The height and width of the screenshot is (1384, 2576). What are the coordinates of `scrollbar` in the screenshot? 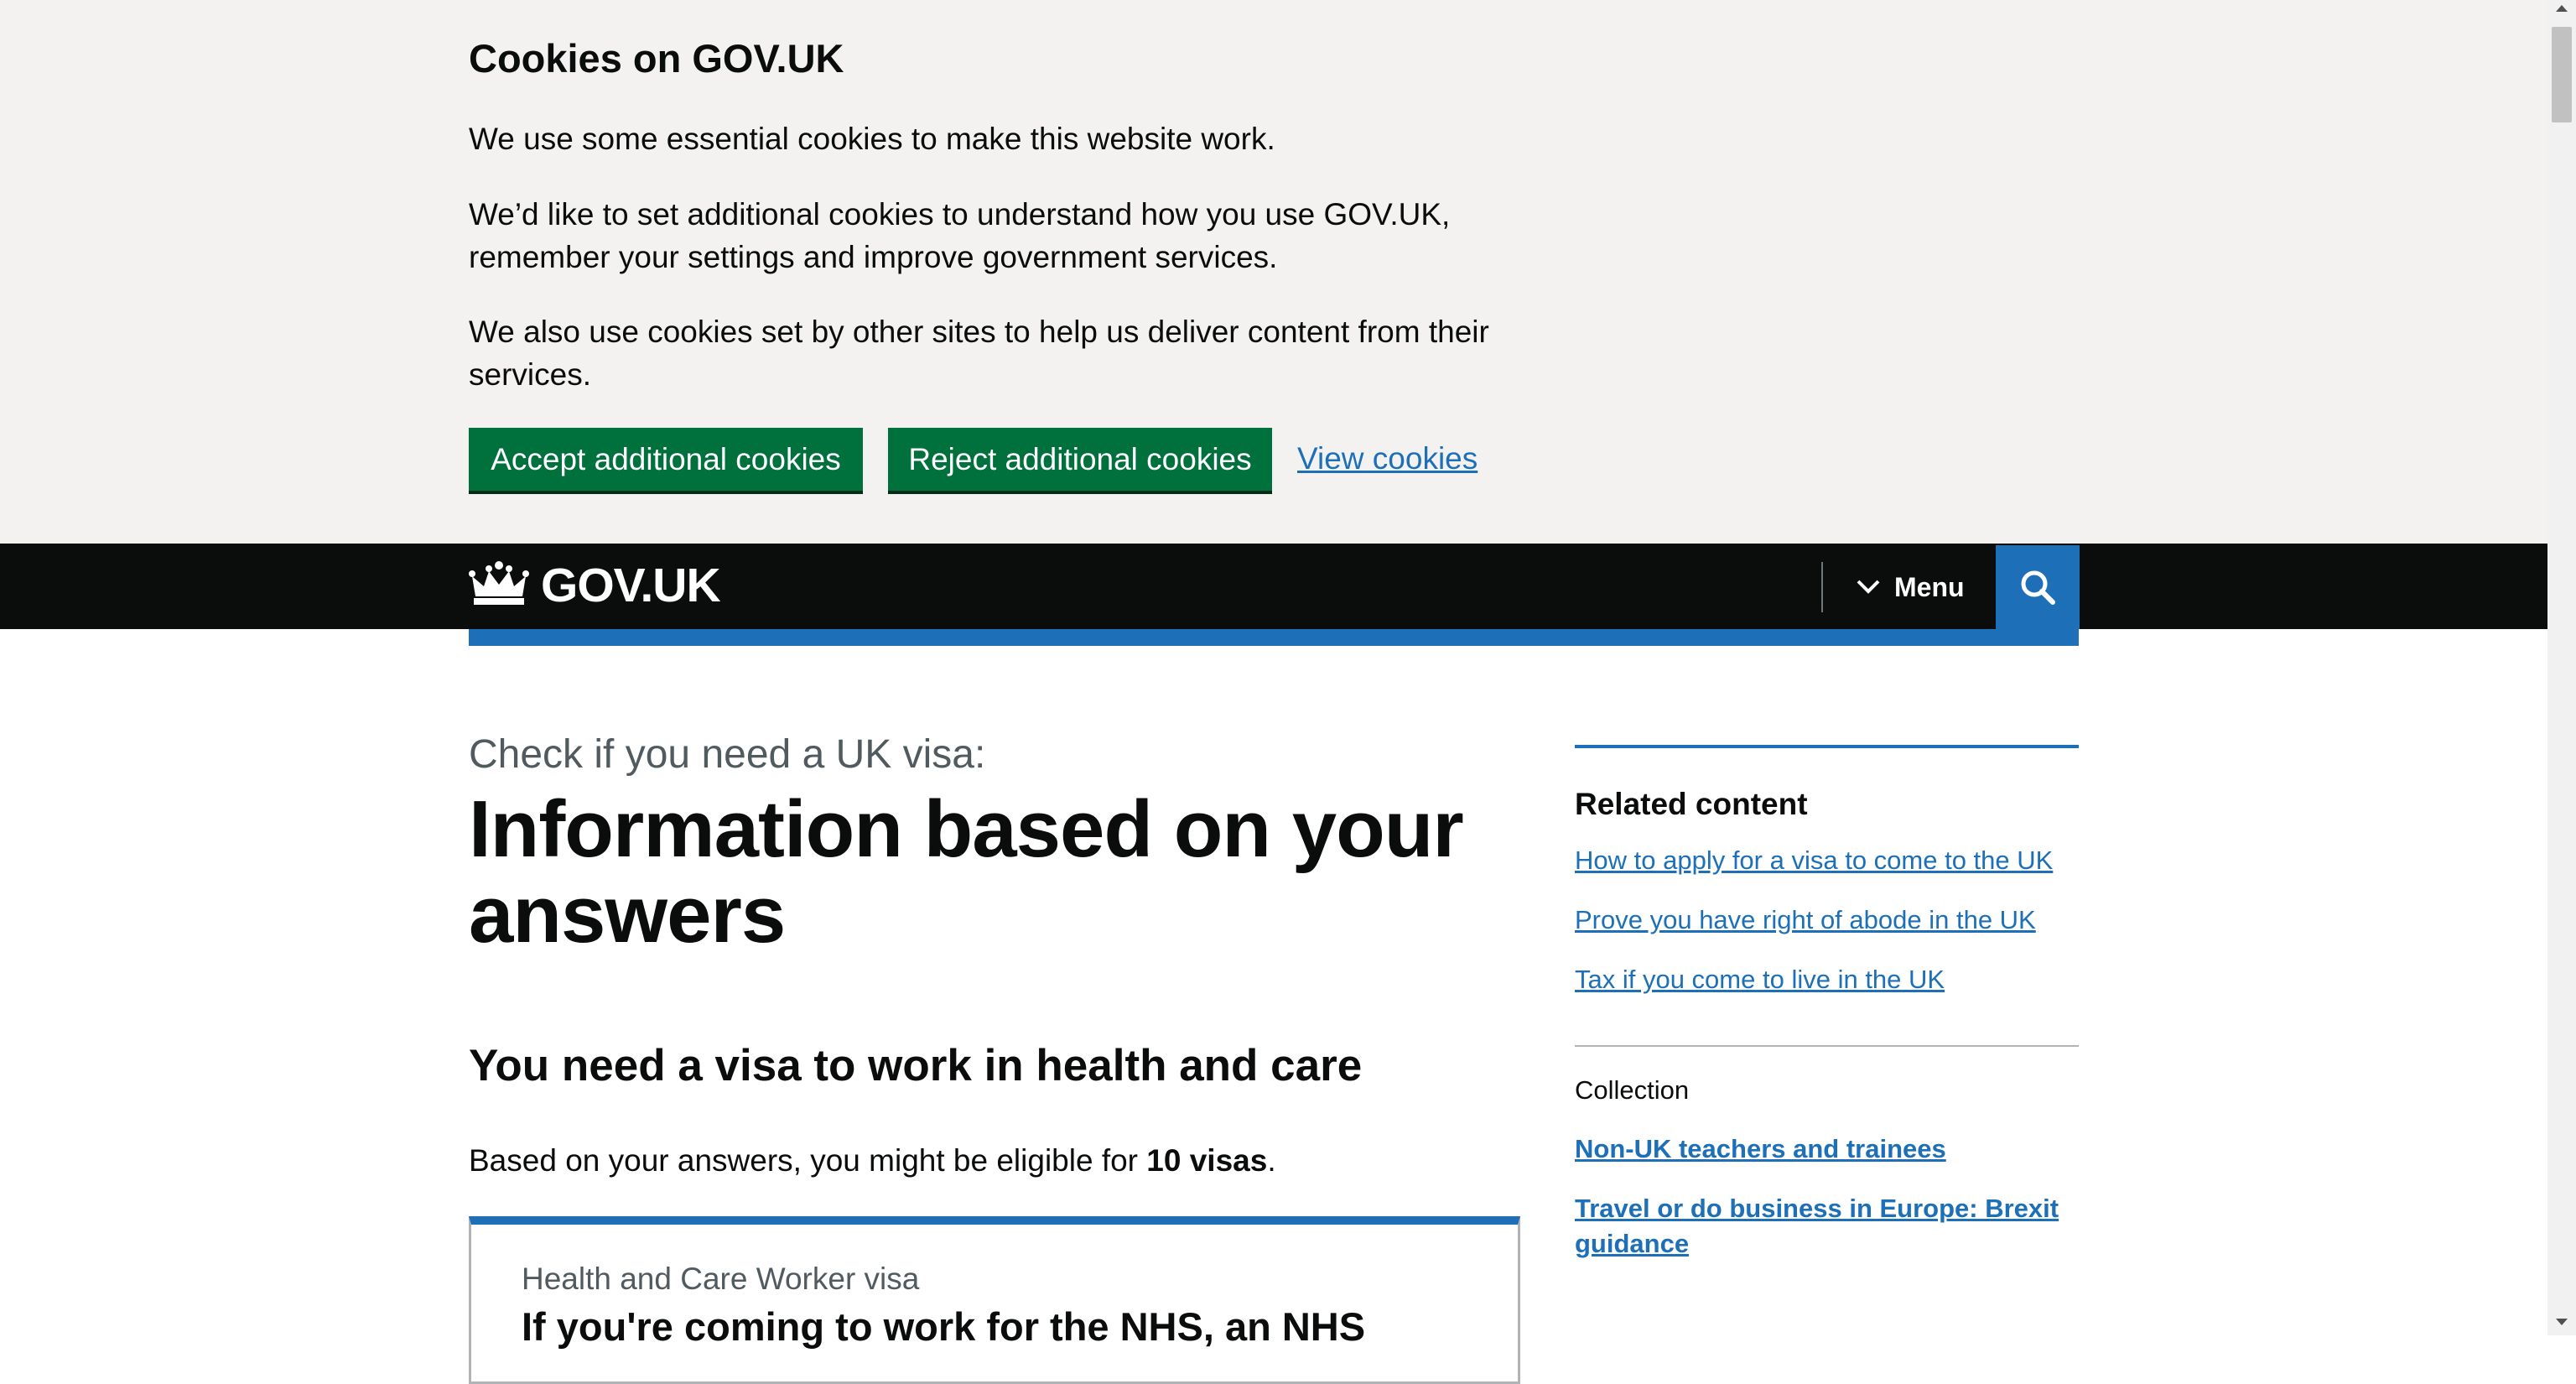 It's located at (2561, 667).